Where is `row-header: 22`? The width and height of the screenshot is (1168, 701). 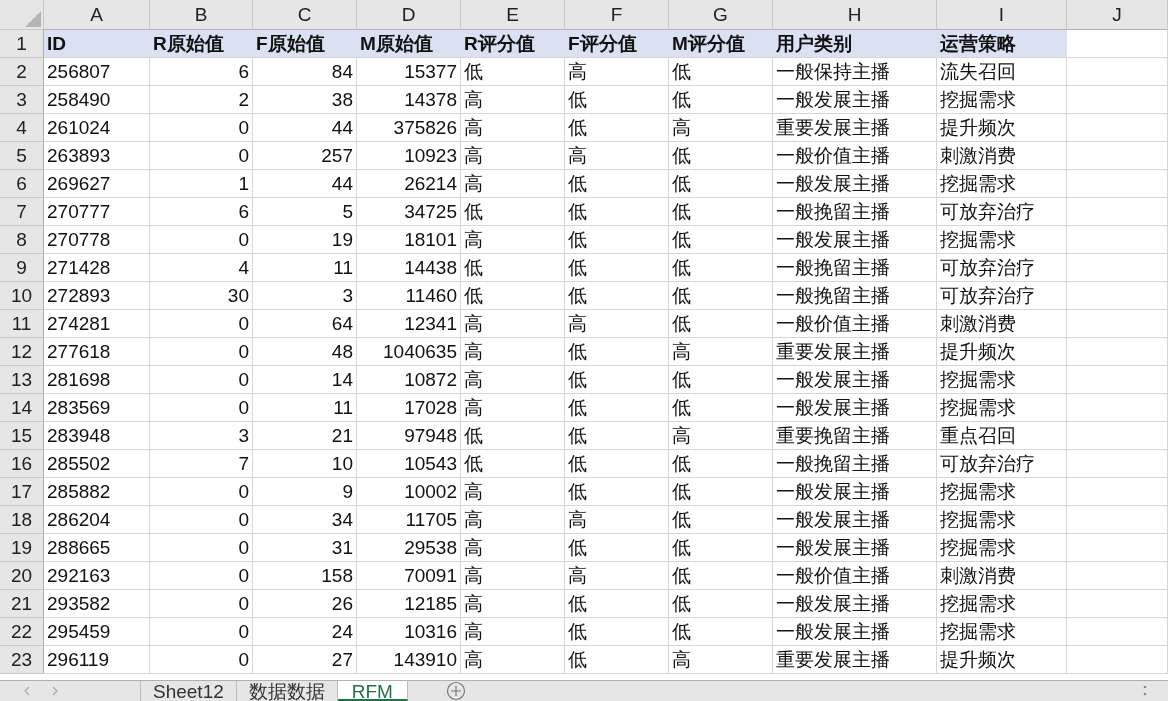
row-header: 22 is located at coordinates (22, 632).